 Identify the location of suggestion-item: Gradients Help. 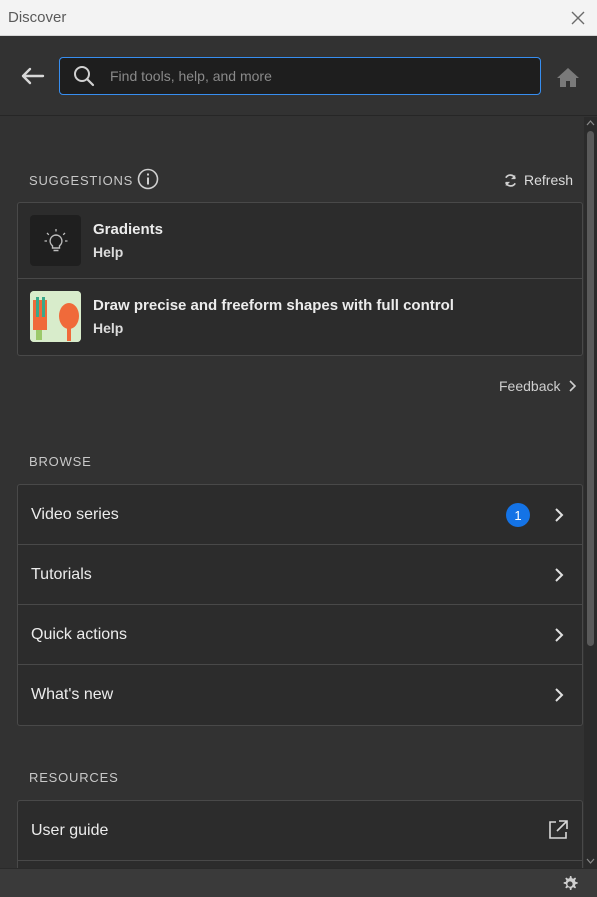
(300, 241).